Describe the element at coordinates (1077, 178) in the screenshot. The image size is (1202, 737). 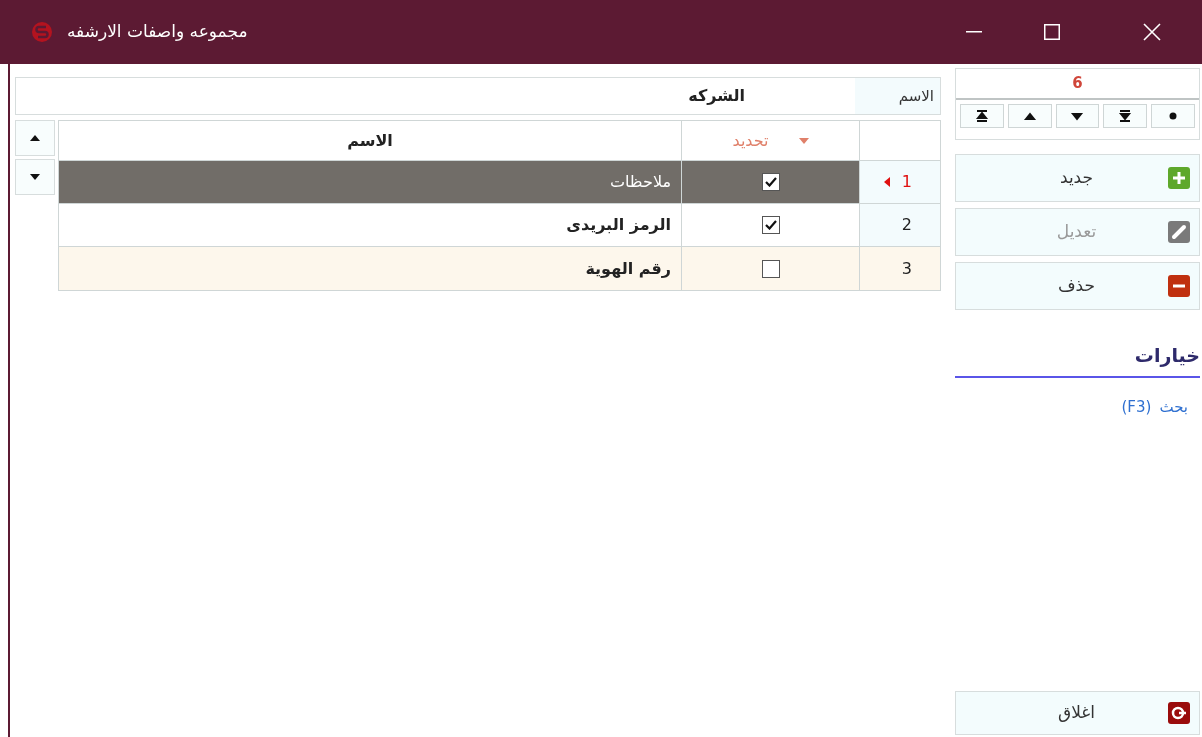
I see `action-button: جديد` at that location.